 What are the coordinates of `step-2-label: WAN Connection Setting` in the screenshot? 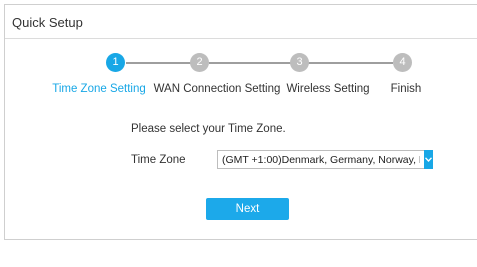 It's located at (217, 89).